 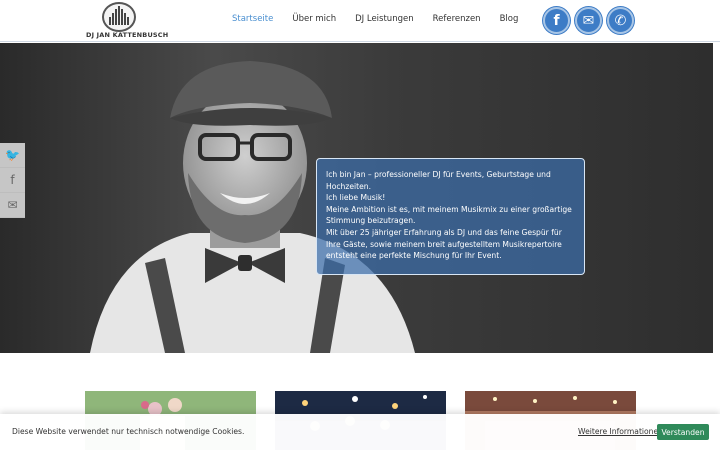 I want to click on nav-item-dj-leistungen: DJ Leistungen, so click(x=384, y=19).